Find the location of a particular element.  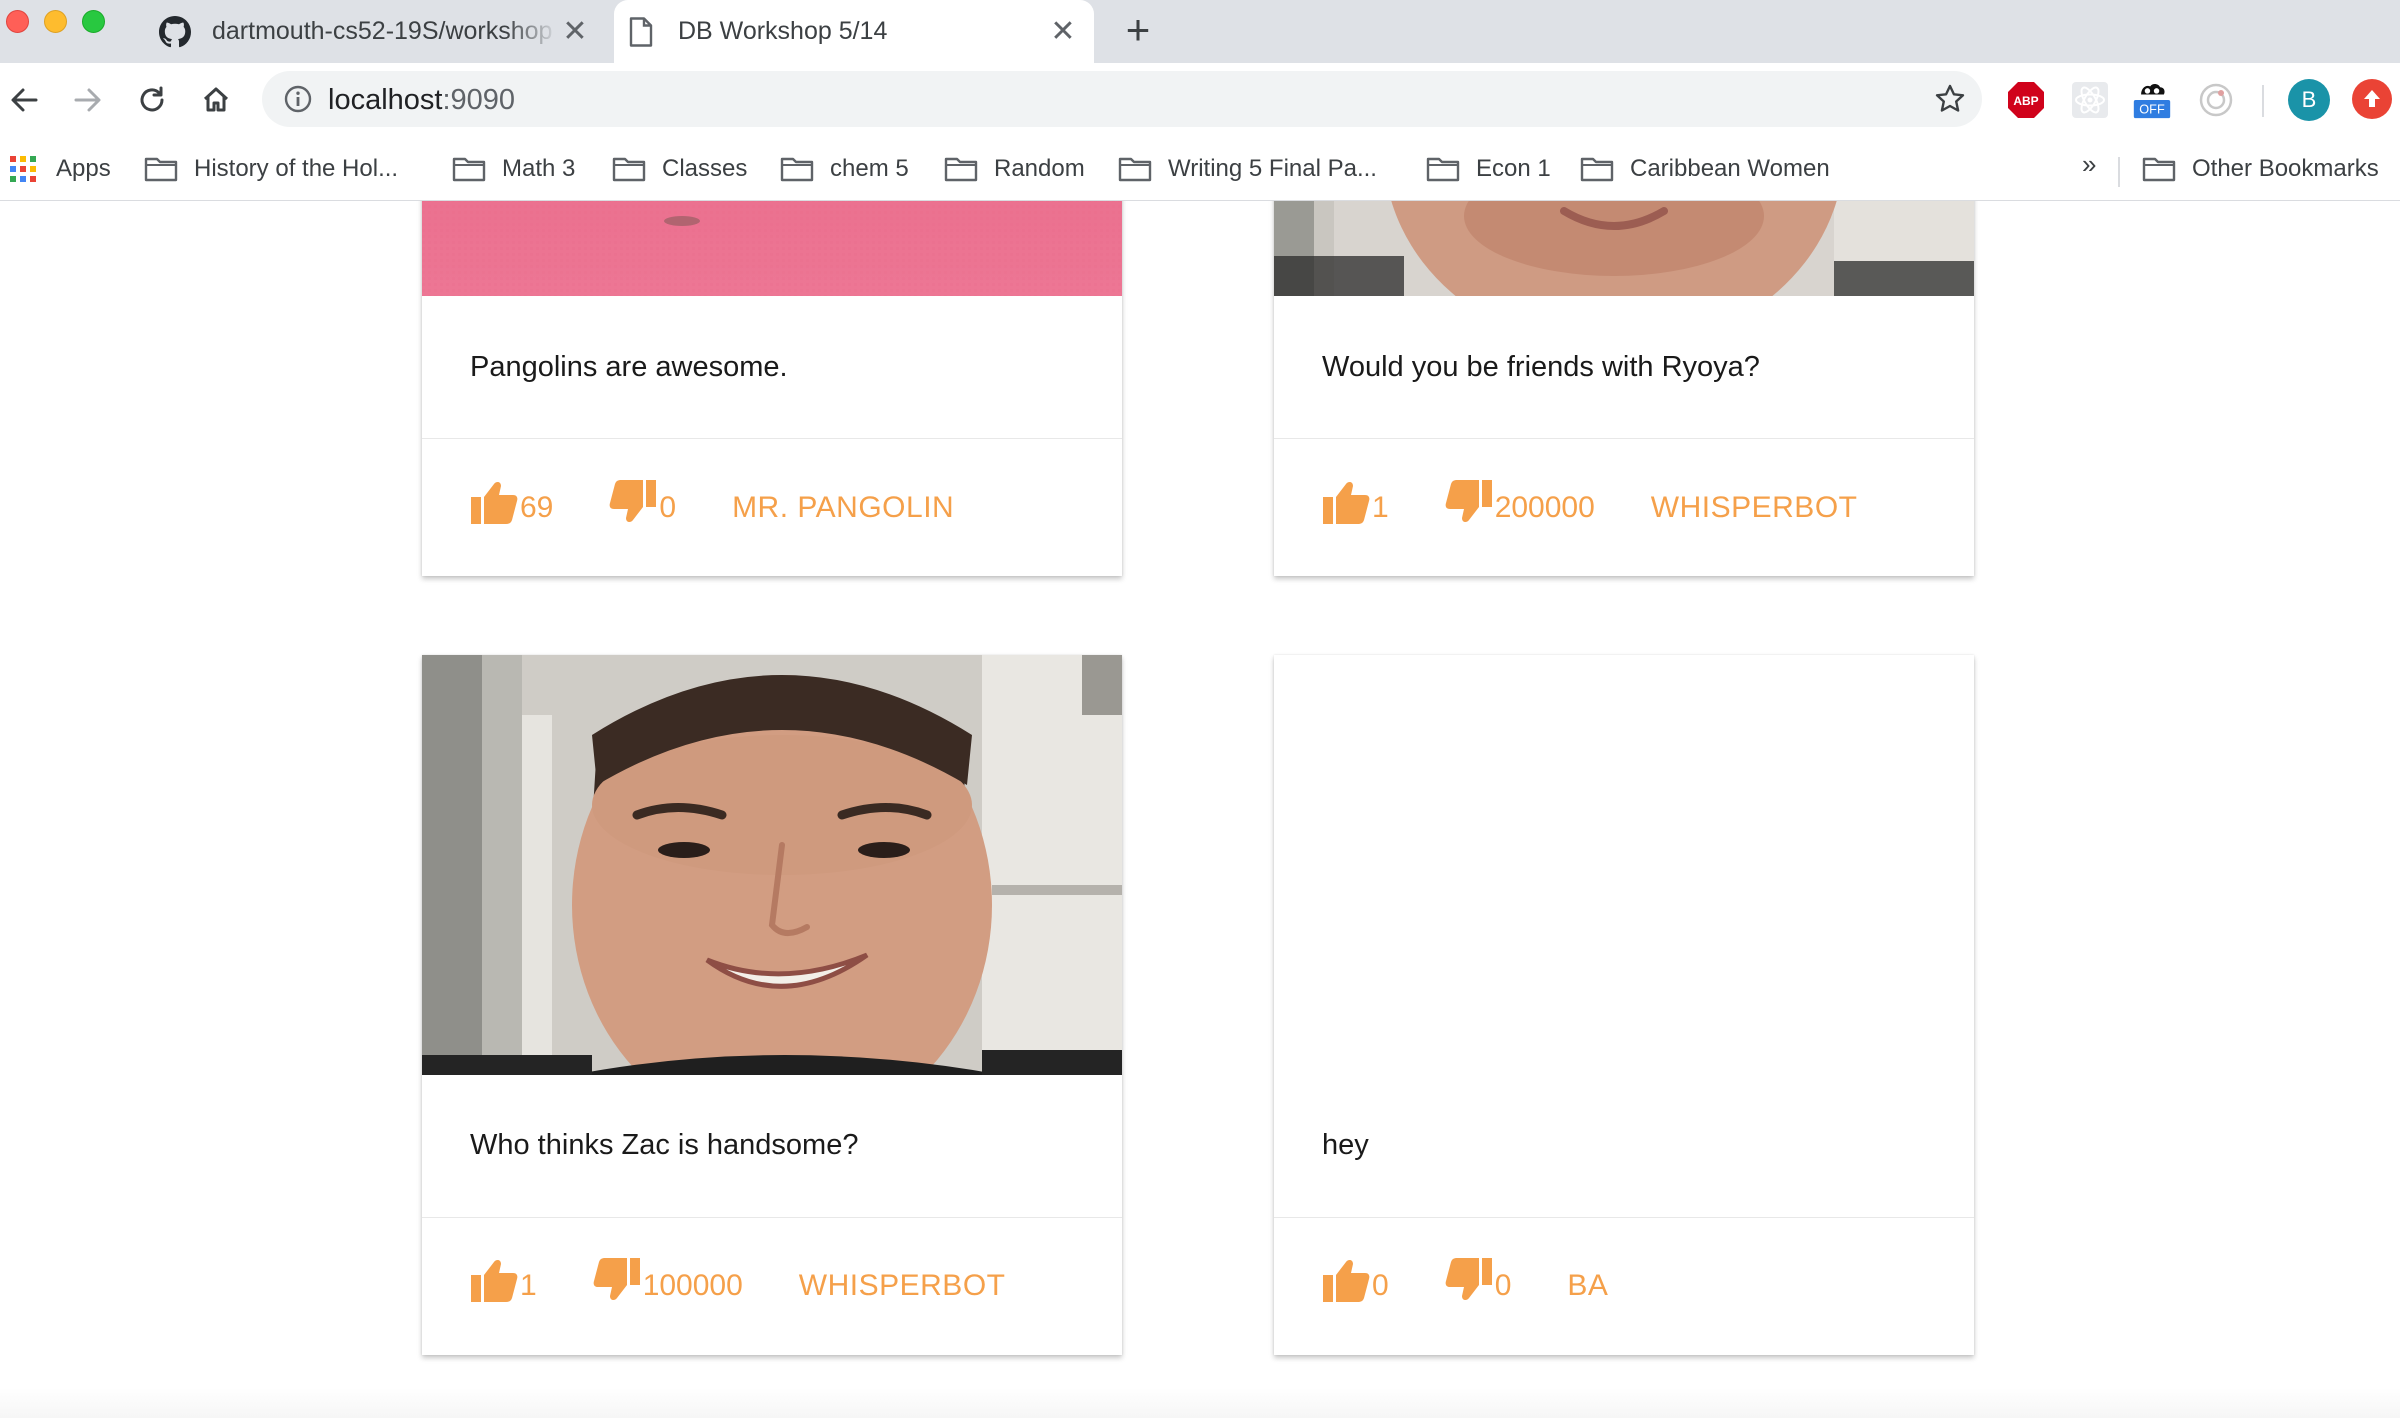

post-image-placeholder is located at coordinates (1624, 865).